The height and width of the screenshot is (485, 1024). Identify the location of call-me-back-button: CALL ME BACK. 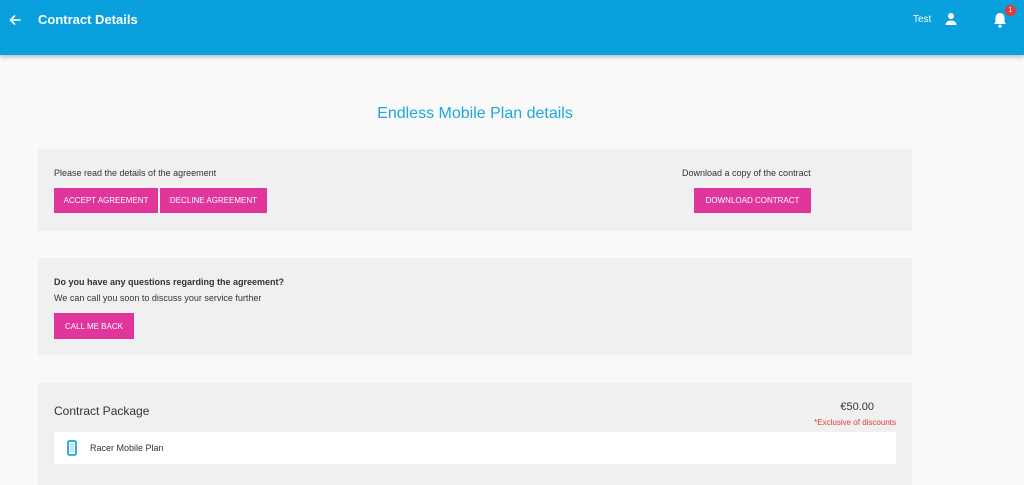
(94, 326).